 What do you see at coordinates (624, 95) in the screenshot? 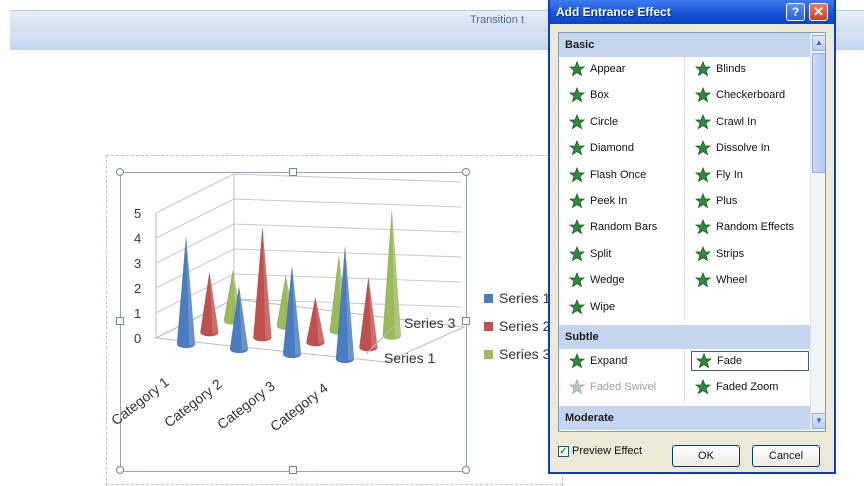
I see `effect-box: Box` at bounding box center [624, 95].